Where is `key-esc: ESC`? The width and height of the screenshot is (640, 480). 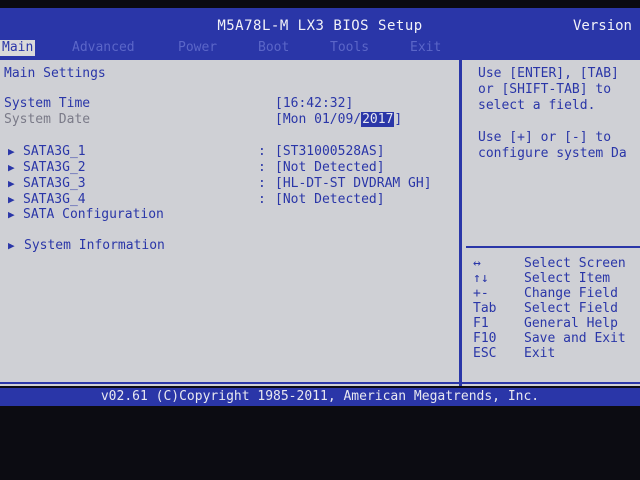
key-esc: ESC is located at coordinates (485, 353).